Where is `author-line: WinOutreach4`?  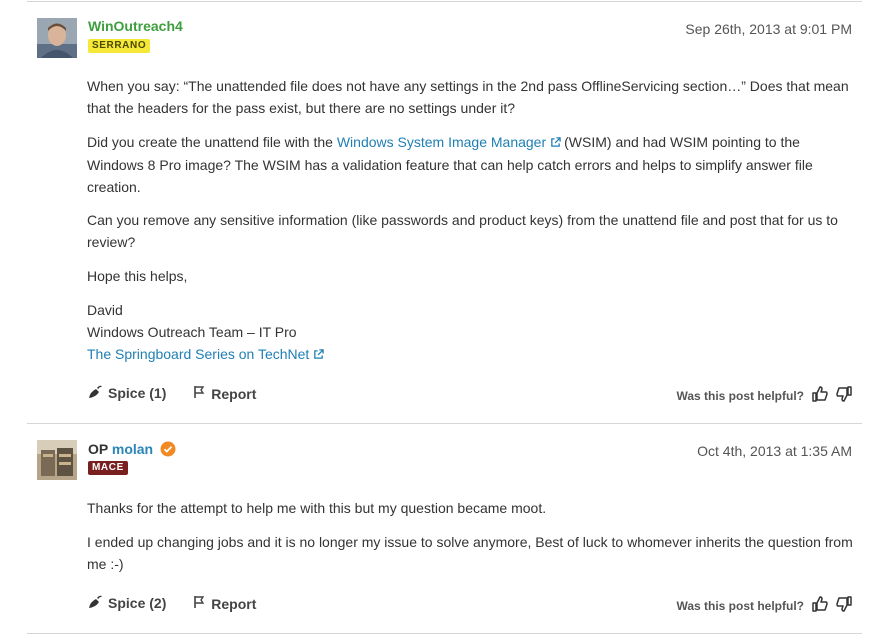 author-line: WinOutreach4 is located at coordinates (135, 26).